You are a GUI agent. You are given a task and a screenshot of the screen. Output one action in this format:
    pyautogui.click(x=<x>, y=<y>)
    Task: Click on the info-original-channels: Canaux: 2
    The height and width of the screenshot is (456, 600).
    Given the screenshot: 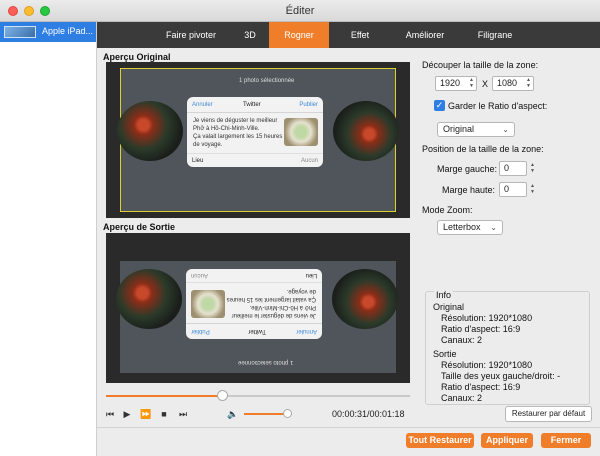 What is the action you would take?
    pyautogui.click(x=462, y=340)
    